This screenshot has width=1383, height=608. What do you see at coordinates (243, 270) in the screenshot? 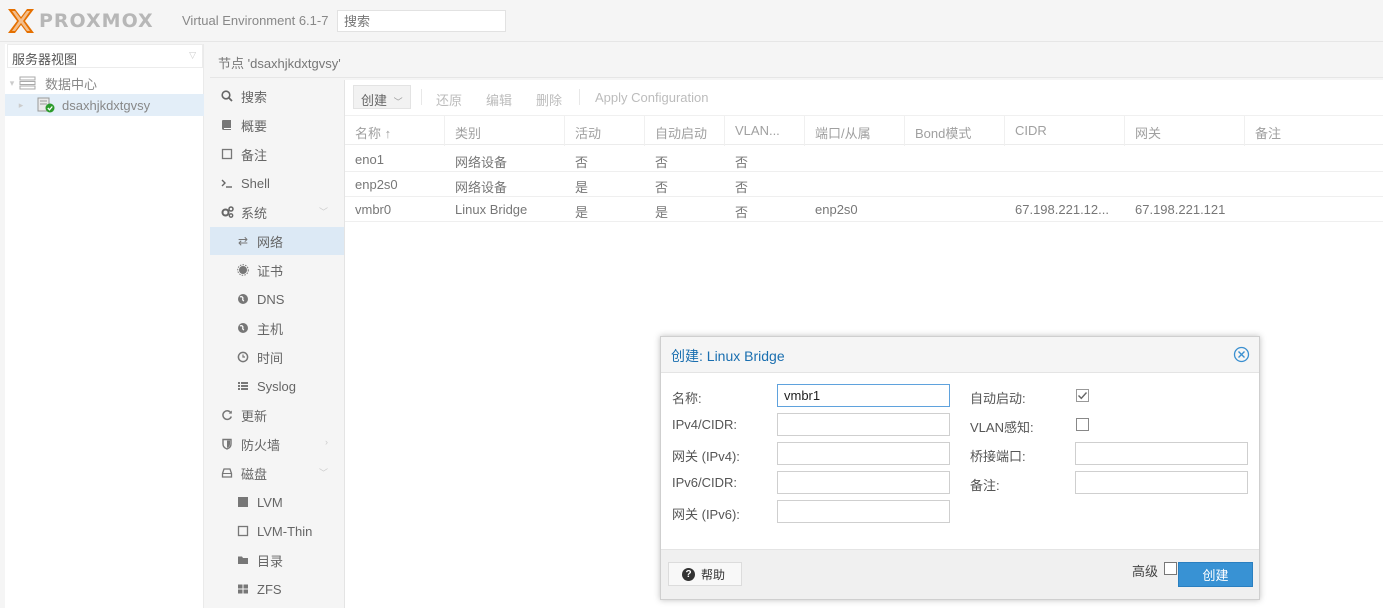
I see `certificate-icon` at bounding box center [243, 270].